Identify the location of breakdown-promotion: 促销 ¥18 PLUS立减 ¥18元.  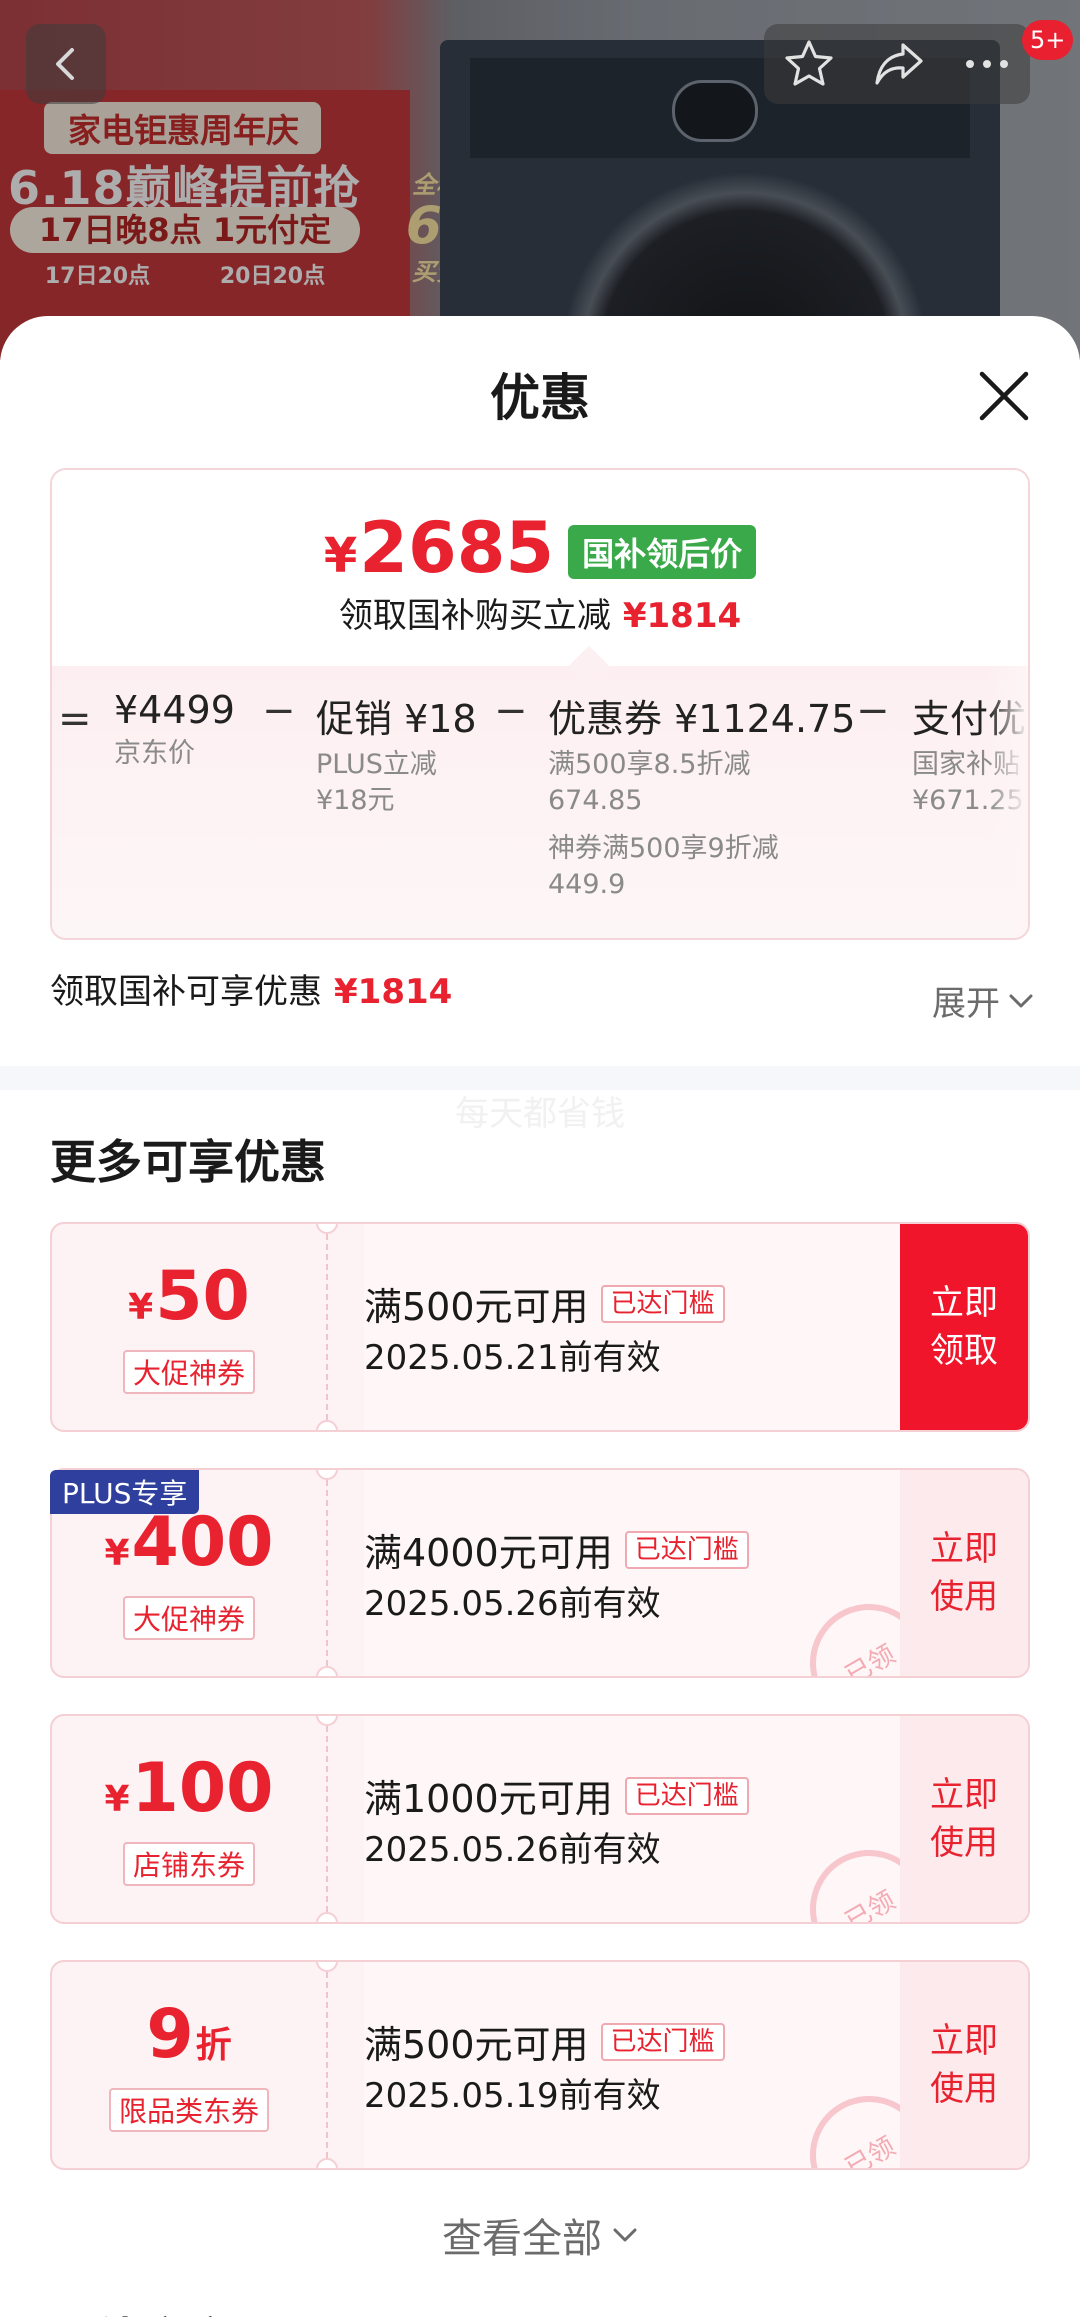
(396, 753).